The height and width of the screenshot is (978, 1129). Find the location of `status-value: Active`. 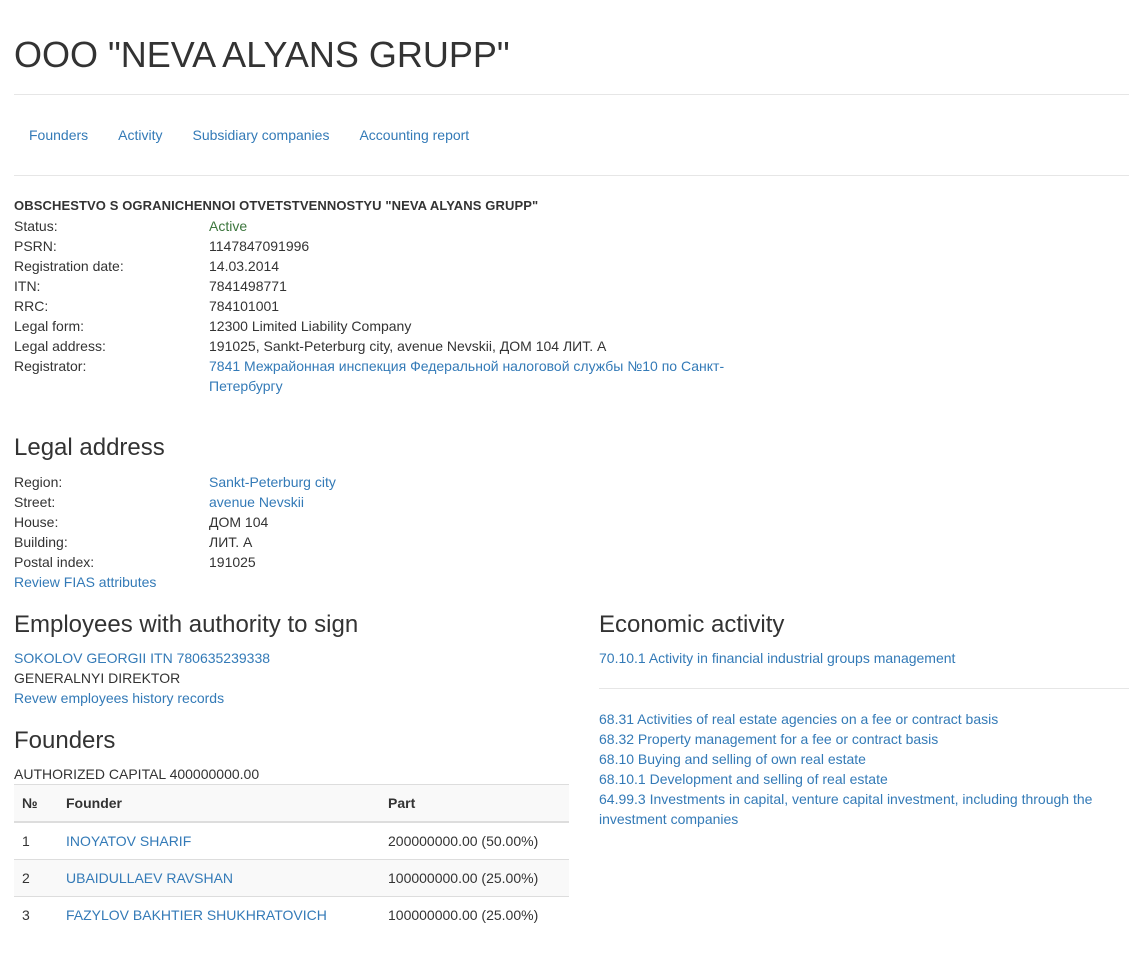

status-value: Active is located at coordinates (228, 226).